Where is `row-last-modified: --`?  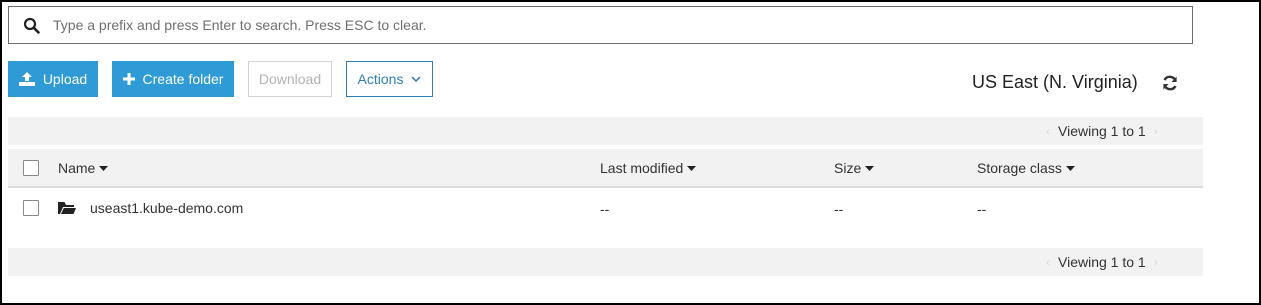
row-last-modified: -- is located at coordinates (605, 209).